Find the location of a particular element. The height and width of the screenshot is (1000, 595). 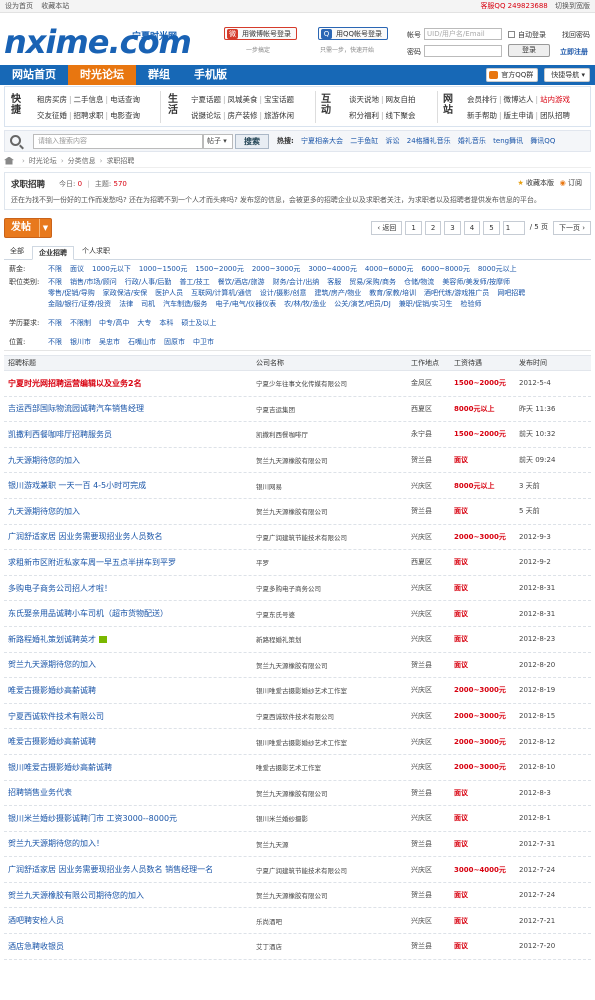

favorite-forum-button: ★ 收藏本版 is located at coordinates (535, 183).